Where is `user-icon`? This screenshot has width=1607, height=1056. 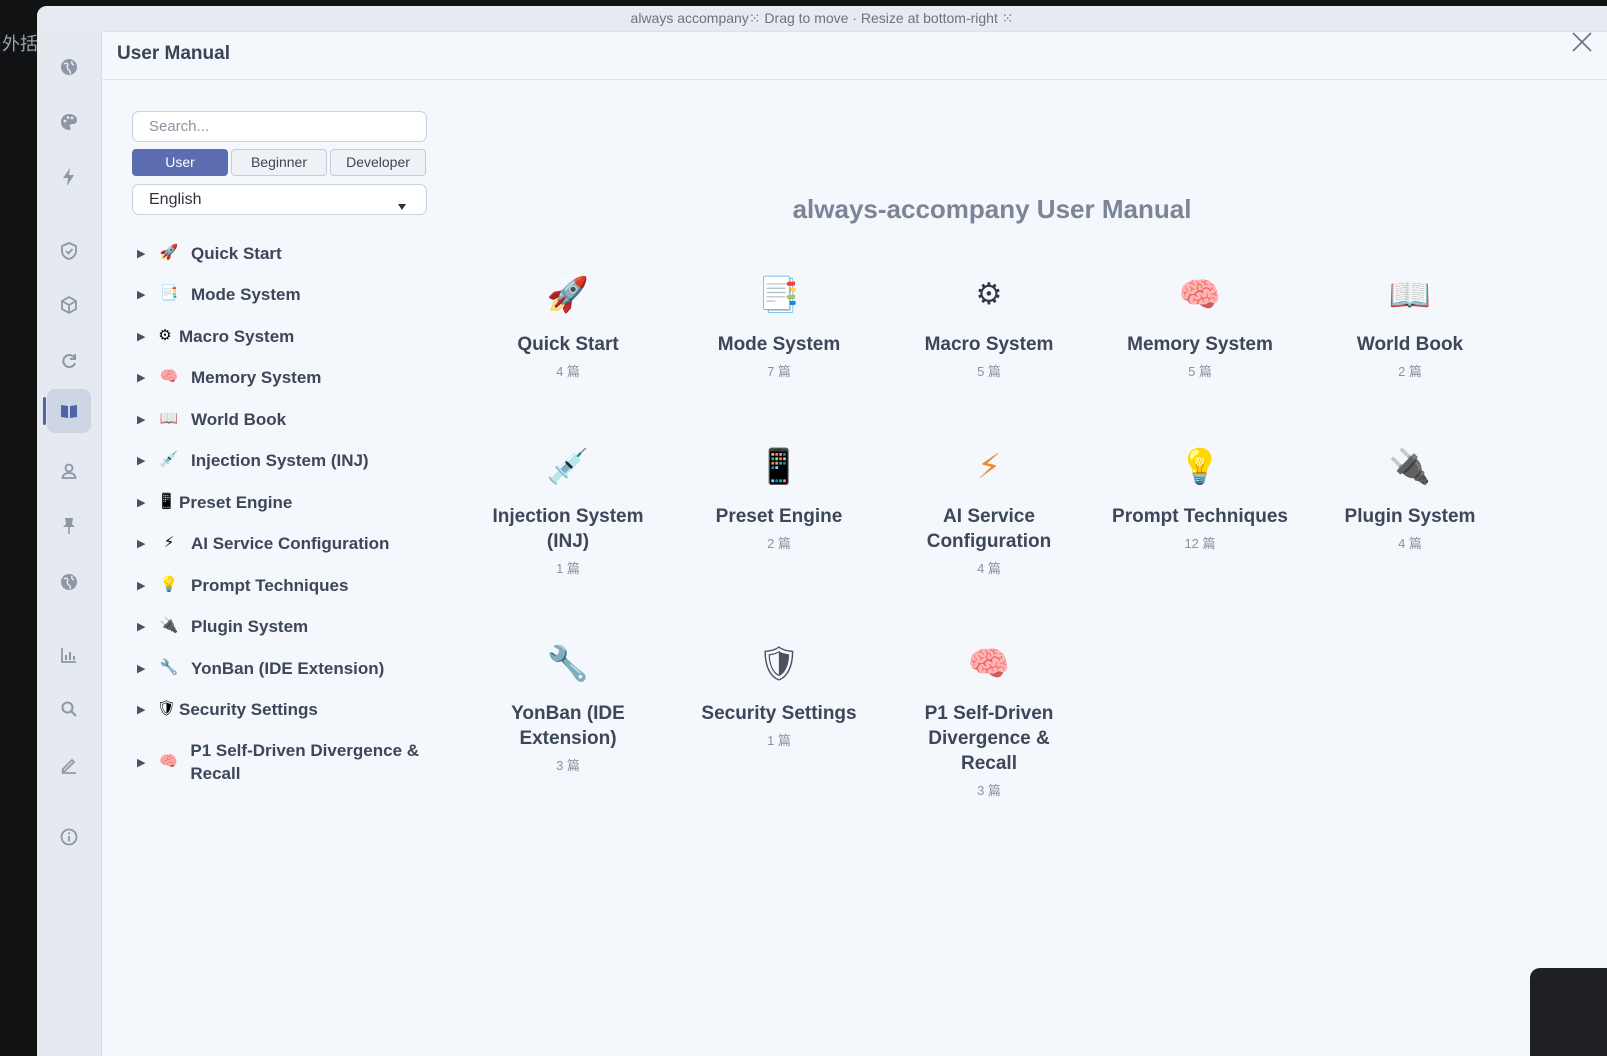
user-icon is located at coordinates (69, 471).